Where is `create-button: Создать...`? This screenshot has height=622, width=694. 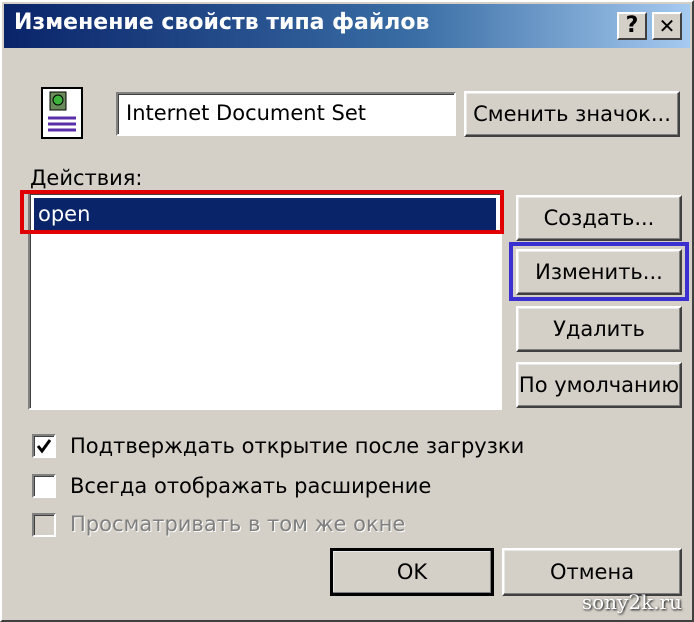
create-button: Создать... is located at coordinates (599, 218).